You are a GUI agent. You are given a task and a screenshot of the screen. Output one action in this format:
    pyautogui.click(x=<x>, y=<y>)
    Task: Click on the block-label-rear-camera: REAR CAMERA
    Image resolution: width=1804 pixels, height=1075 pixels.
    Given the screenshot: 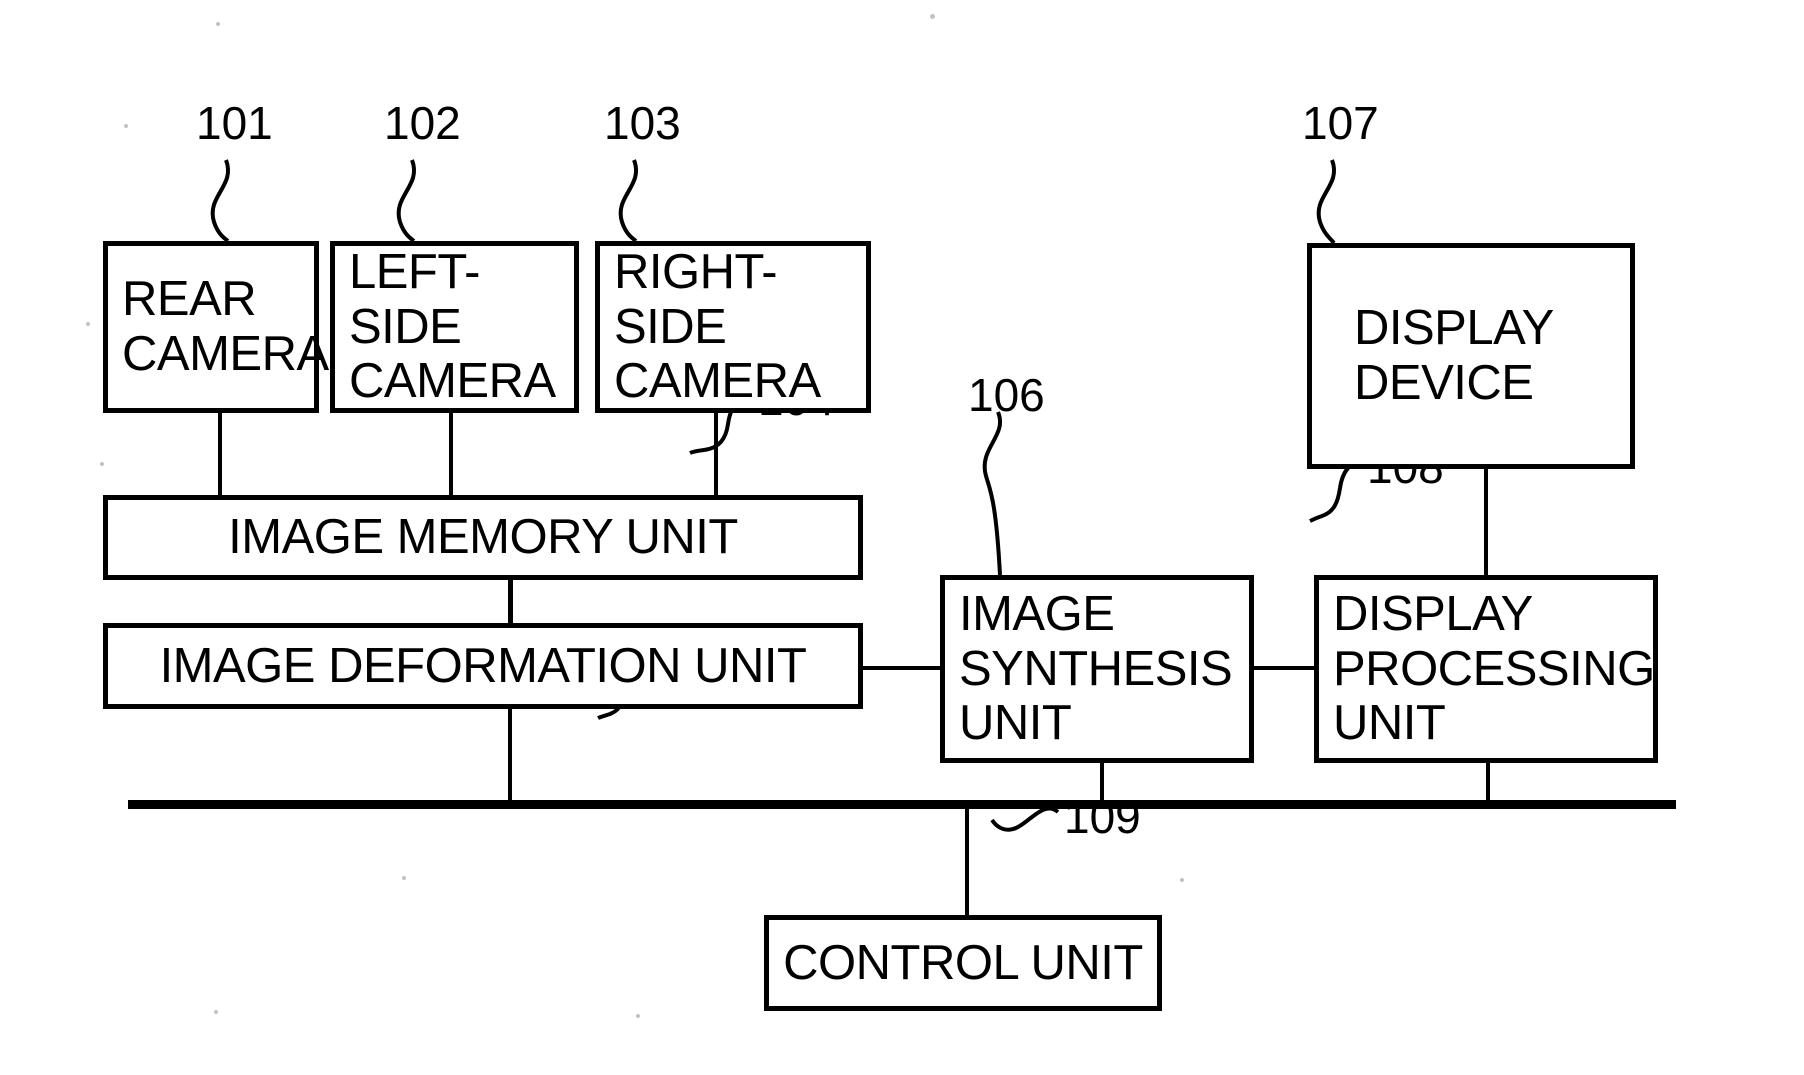 What is the action you would take?
    pyautogui.click(x=225, y=326)
    